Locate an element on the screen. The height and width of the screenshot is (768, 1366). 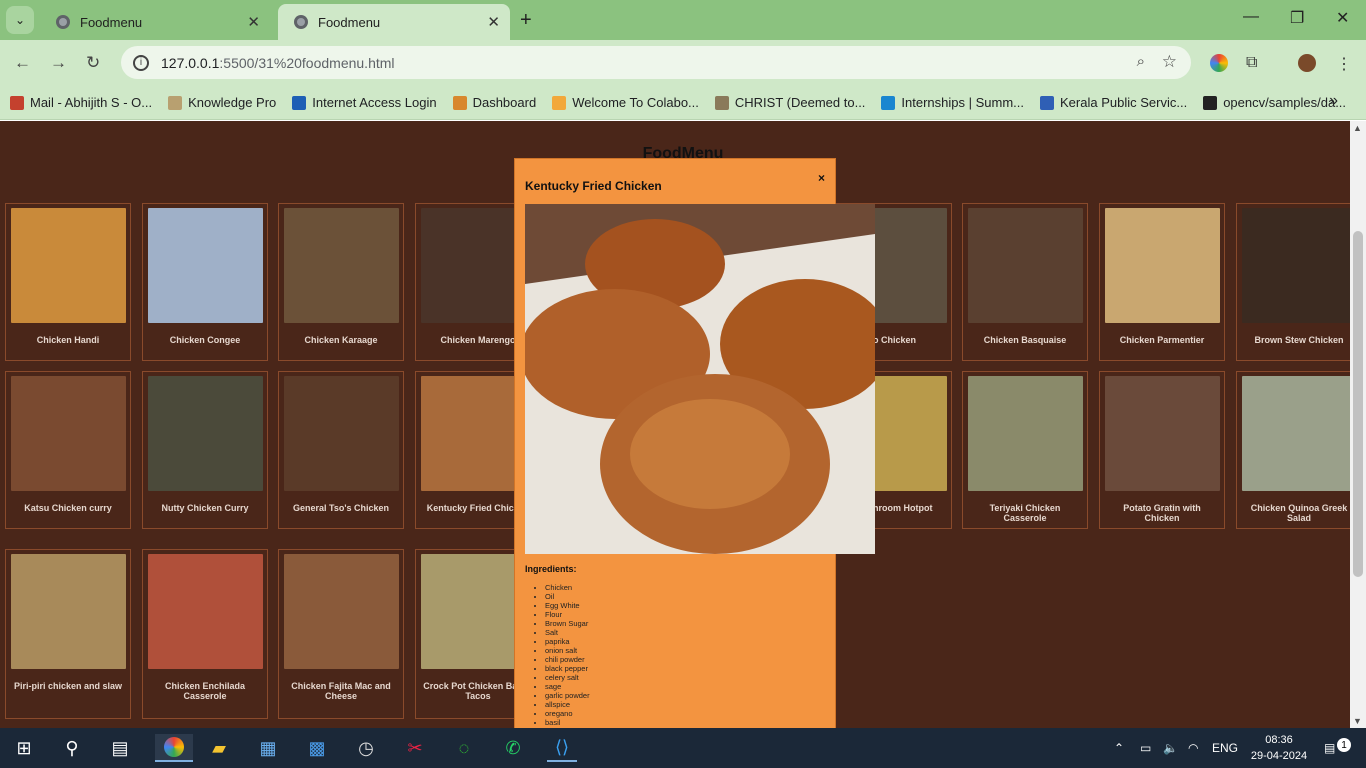
food-card-title: Teriyaki Chicken Casserole is located at coordinates (1025, 513).